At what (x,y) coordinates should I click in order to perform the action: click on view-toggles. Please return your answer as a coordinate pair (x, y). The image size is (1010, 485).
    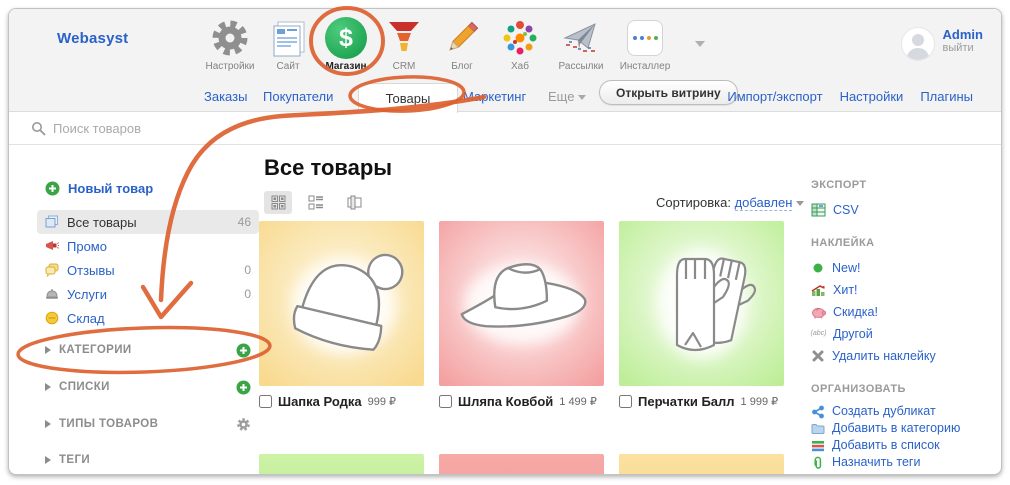
    Looking at the image, I should click on (316, 202).